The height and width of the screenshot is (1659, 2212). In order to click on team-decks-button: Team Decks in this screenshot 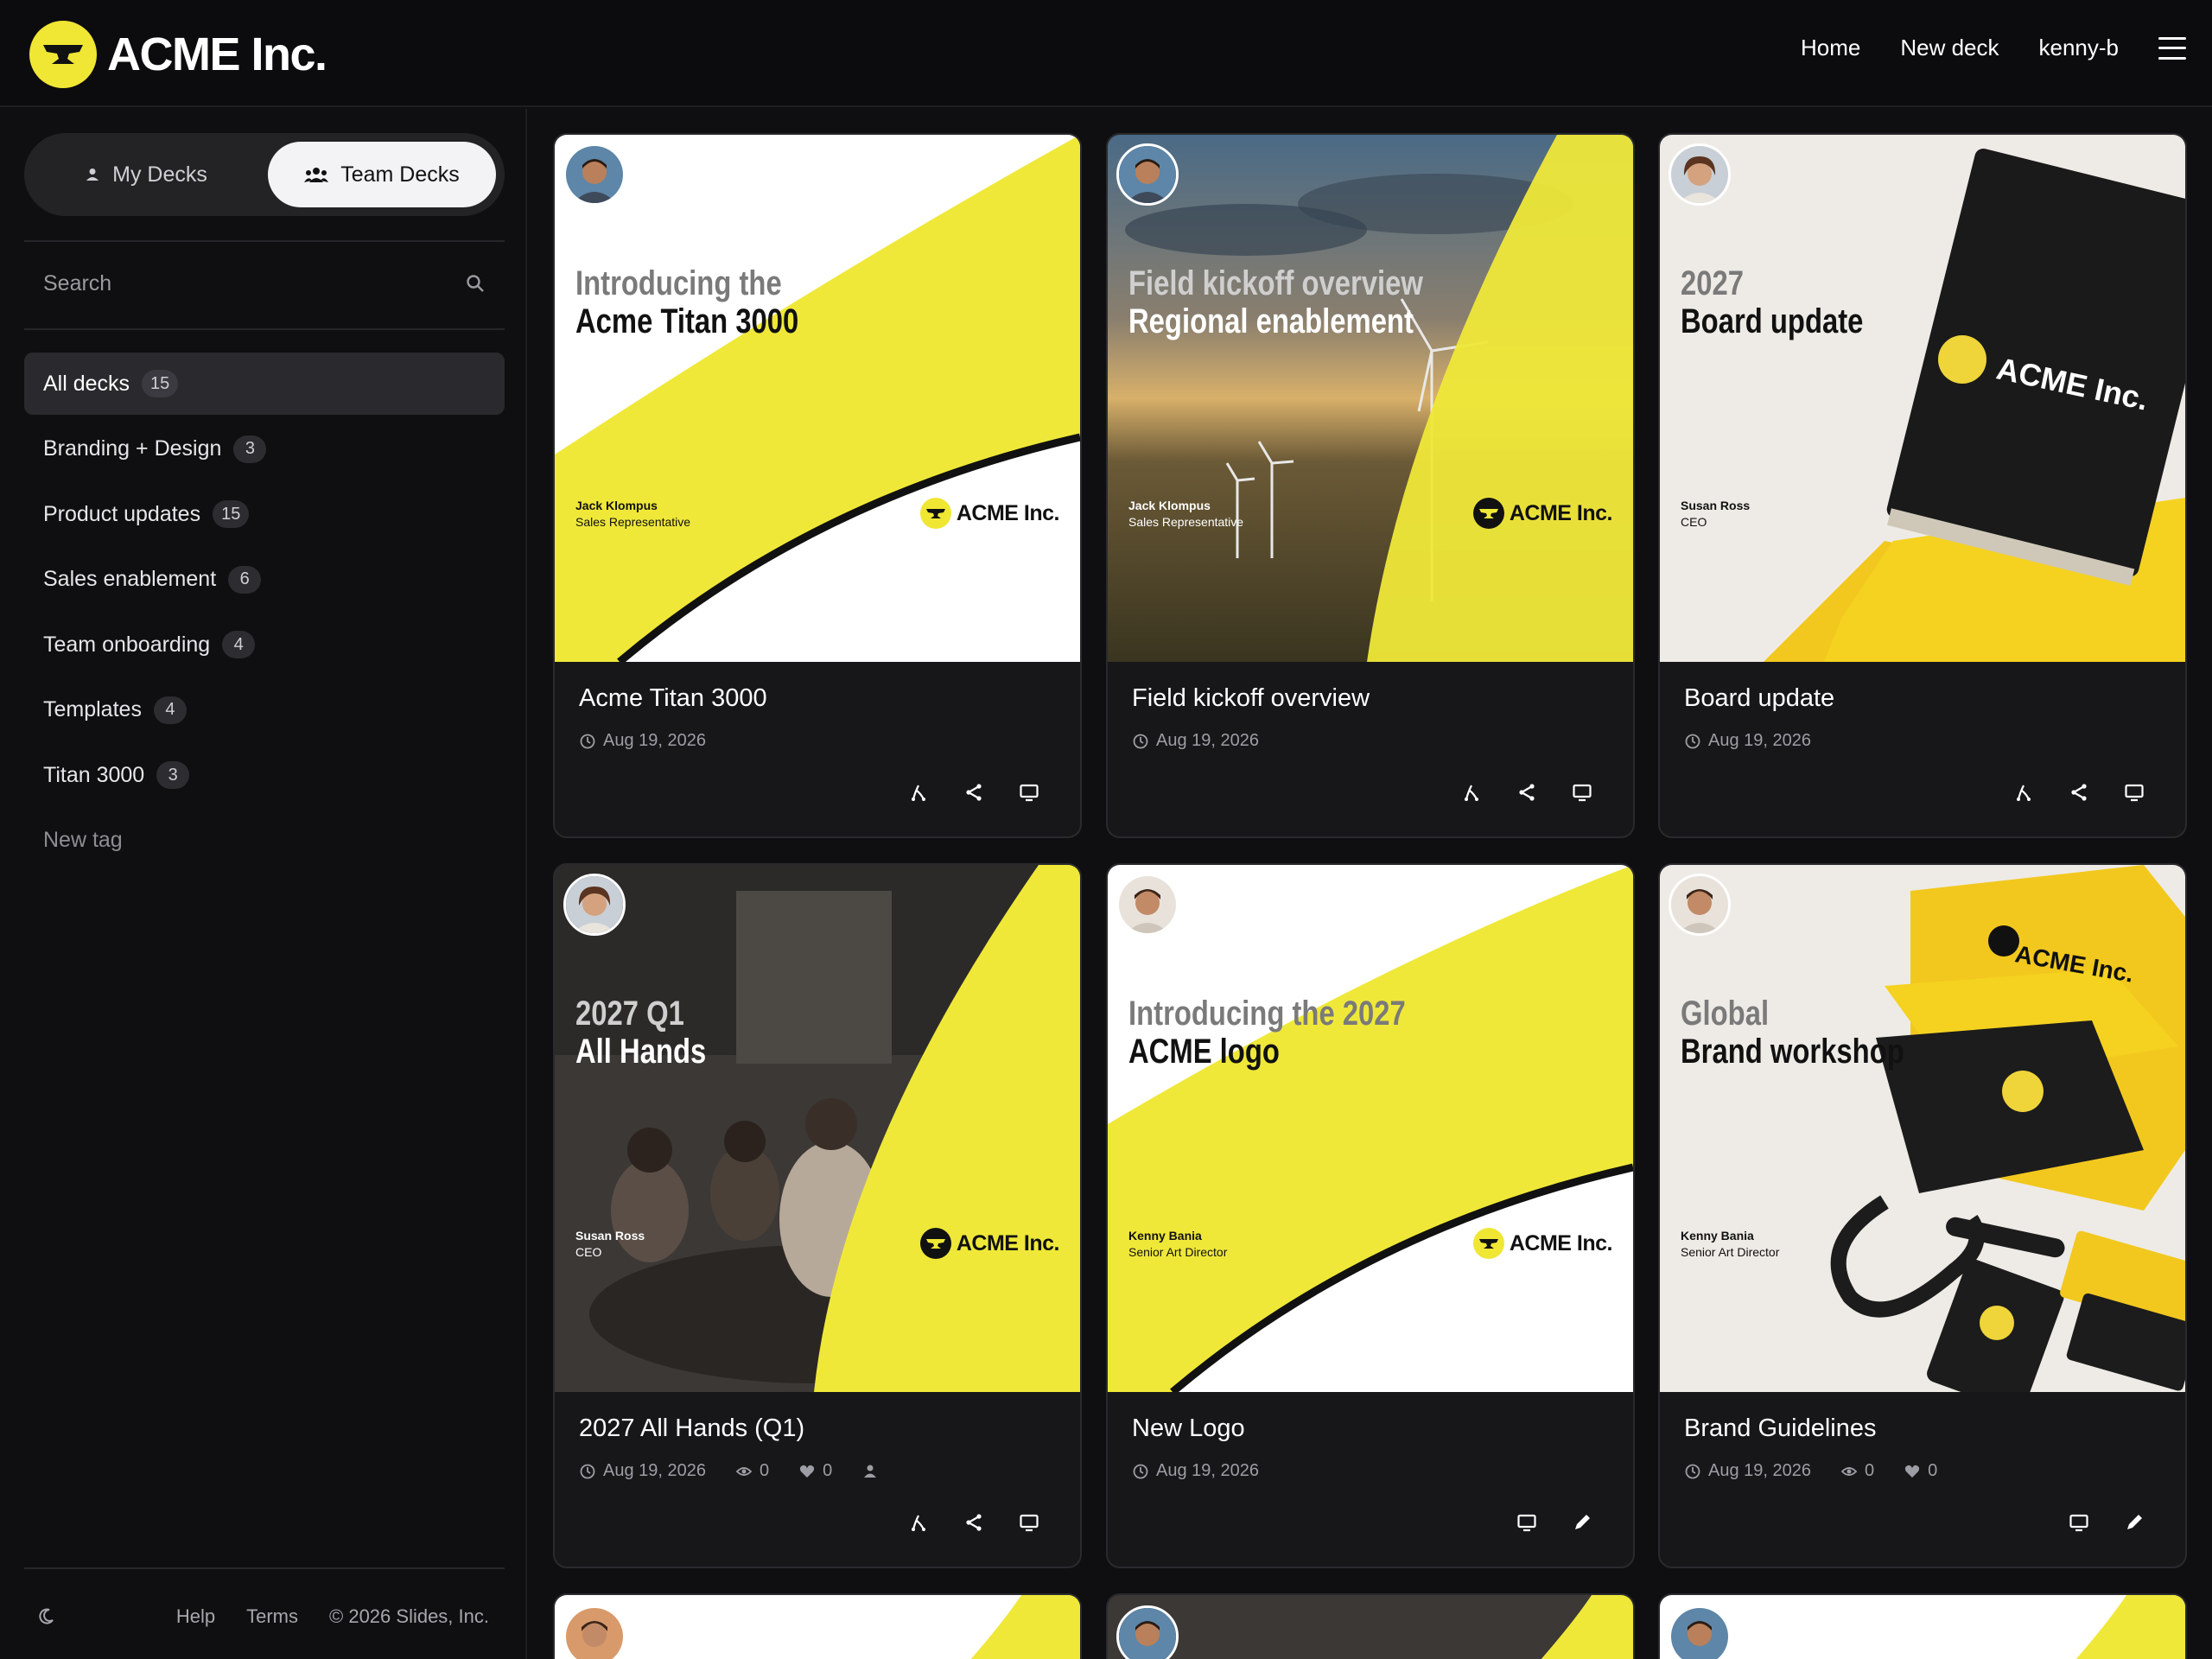, I will do `click(382, 174)`.